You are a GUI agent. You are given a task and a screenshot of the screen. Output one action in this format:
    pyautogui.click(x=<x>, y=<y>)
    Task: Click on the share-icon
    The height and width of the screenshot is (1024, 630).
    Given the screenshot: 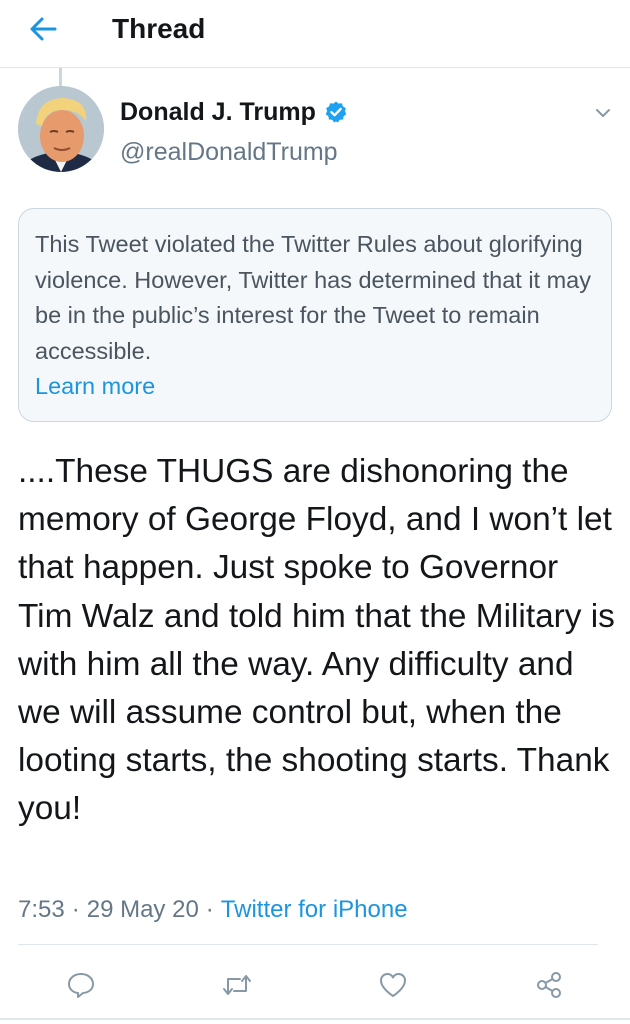 What is the action you would take?
    pyautogui.click(x=549, y=985)
    